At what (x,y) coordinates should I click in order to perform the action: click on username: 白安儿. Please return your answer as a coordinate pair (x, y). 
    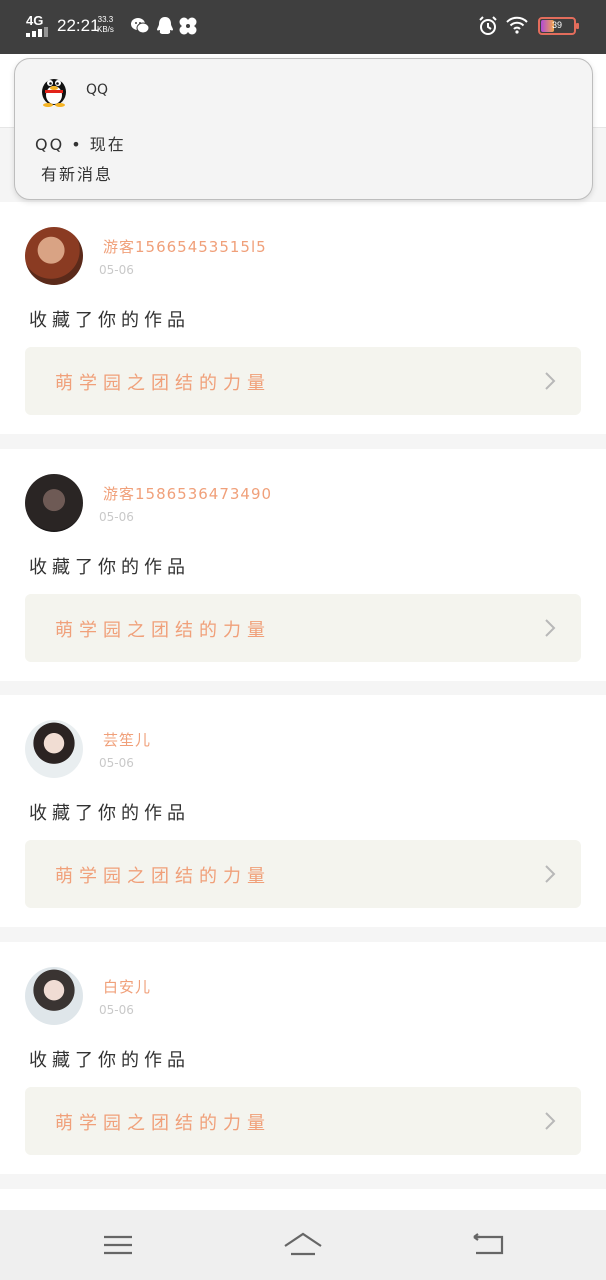
    Looking at the image, I should click on (127, 986).